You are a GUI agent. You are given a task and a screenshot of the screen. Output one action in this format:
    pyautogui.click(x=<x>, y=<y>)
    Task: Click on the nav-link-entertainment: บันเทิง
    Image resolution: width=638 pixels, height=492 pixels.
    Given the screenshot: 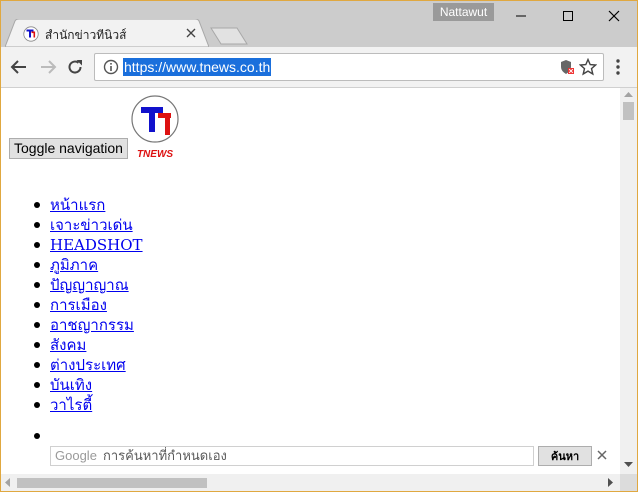 What is the action you would take?
    pyautogui.click(x=71, y=385)
    